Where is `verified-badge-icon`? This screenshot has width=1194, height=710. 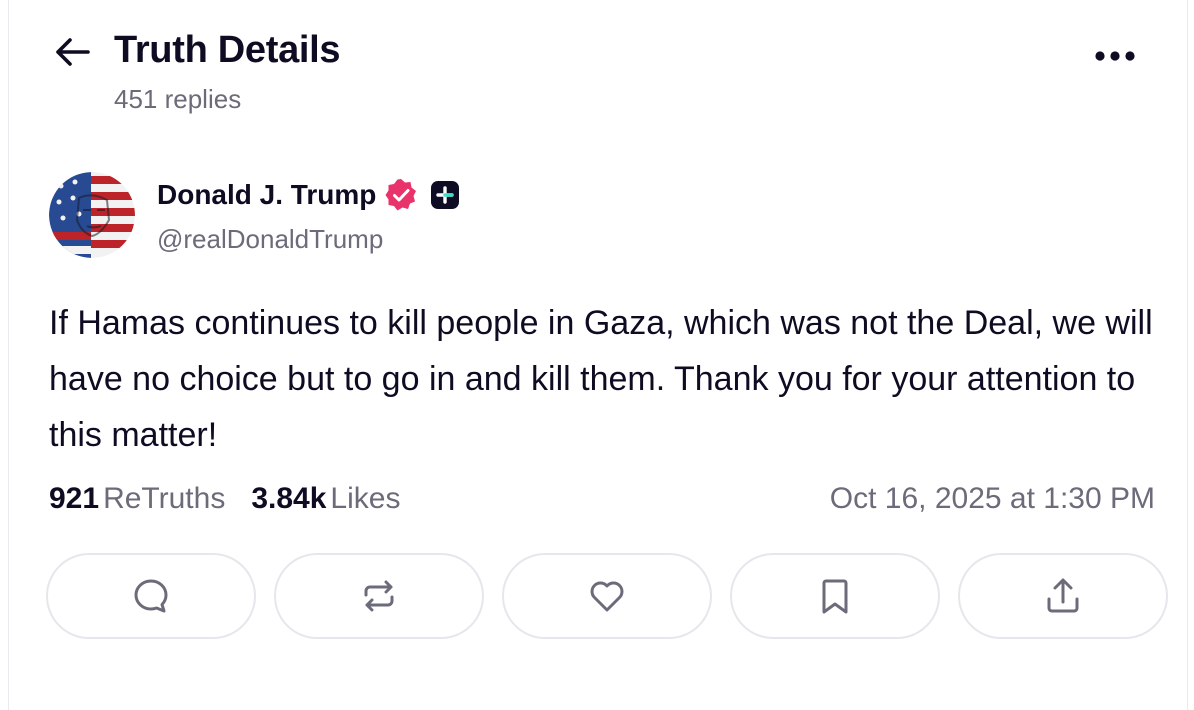
verified-badge-icon is located at coordinates (401, 195).